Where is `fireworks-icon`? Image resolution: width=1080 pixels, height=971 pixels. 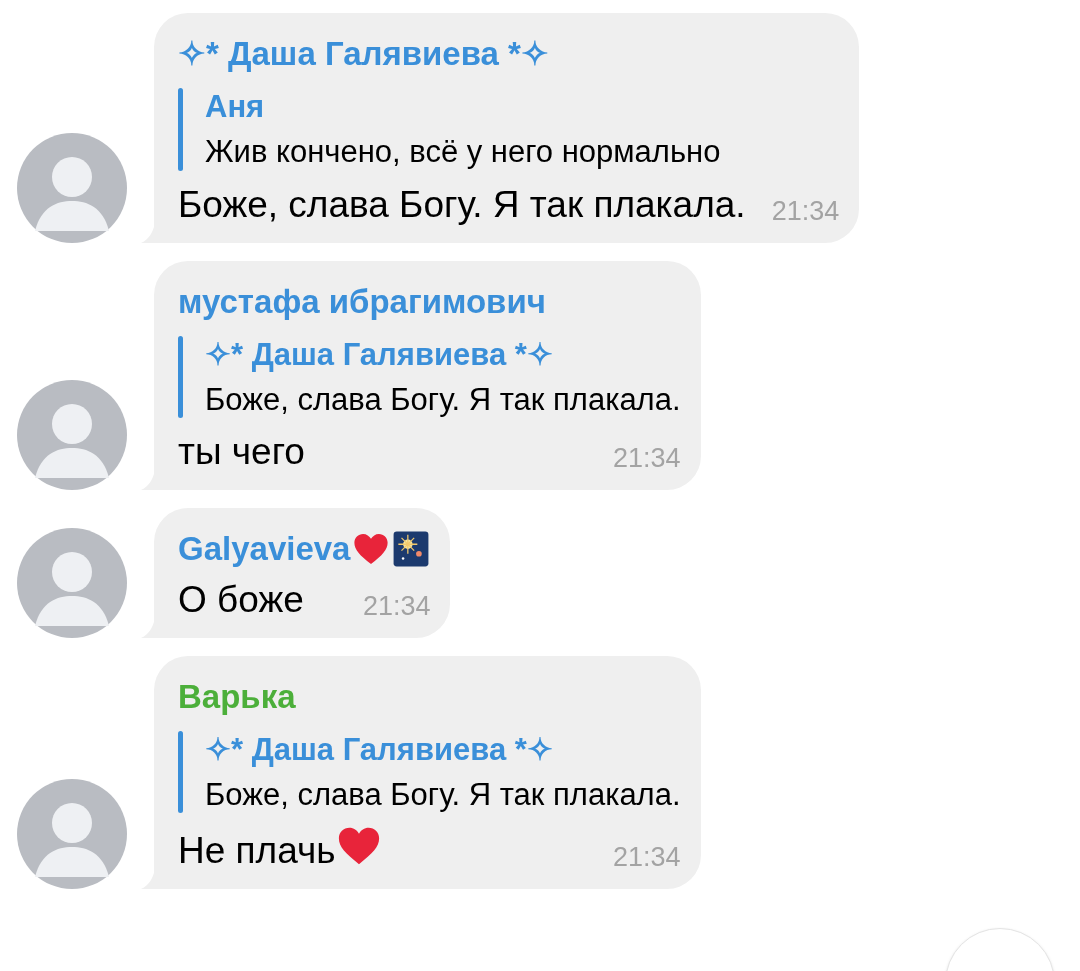 fireworks-icon is located at coordinates (411, 549).